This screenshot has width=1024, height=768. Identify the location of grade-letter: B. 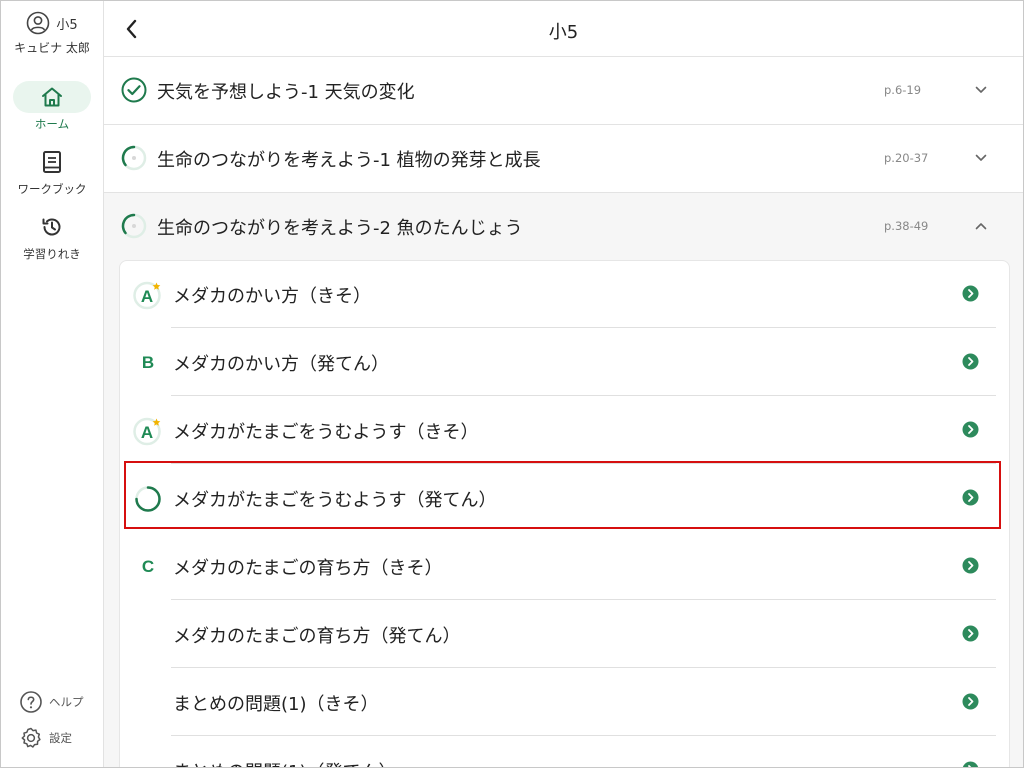
(148, 362).